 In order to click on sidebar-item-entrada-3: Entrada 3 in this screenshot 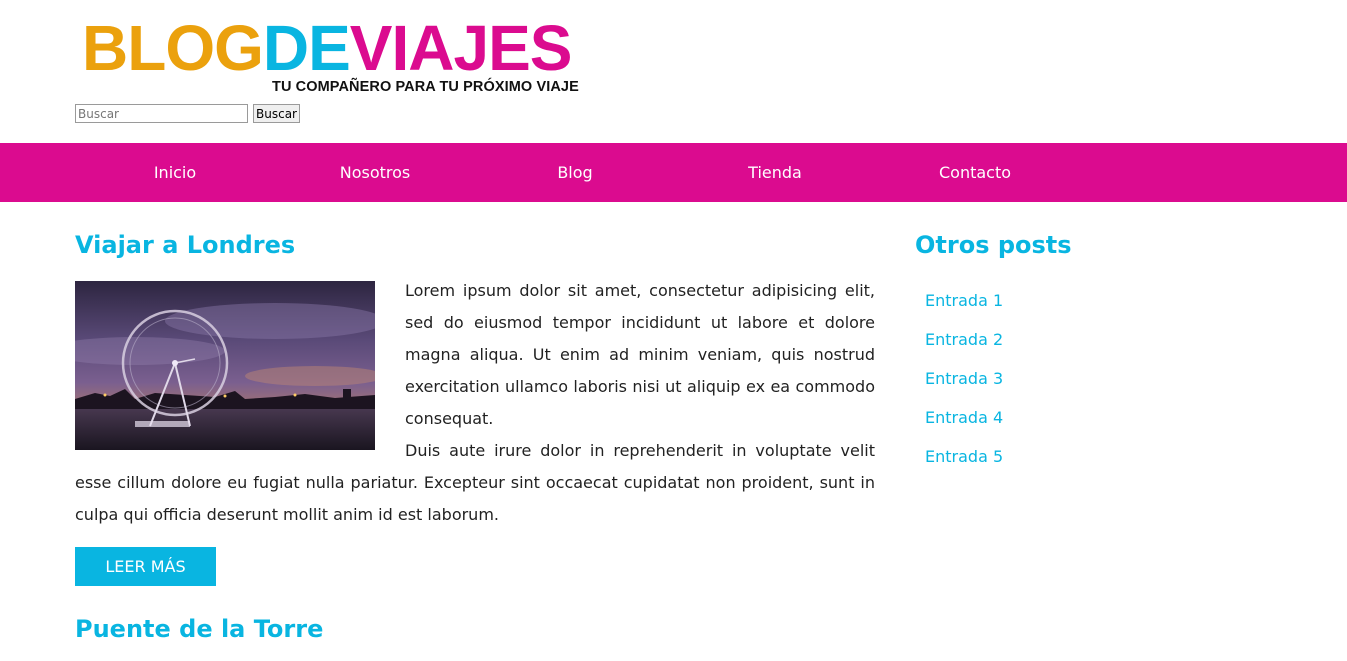, I will do `click(964, 385)`.